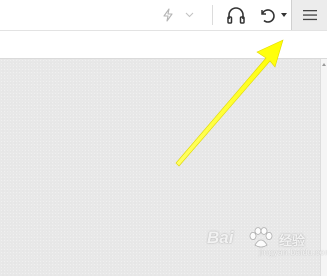 This screenshot has width=327, height=276. I want to click on browser-toolbar, so click(163, 15).